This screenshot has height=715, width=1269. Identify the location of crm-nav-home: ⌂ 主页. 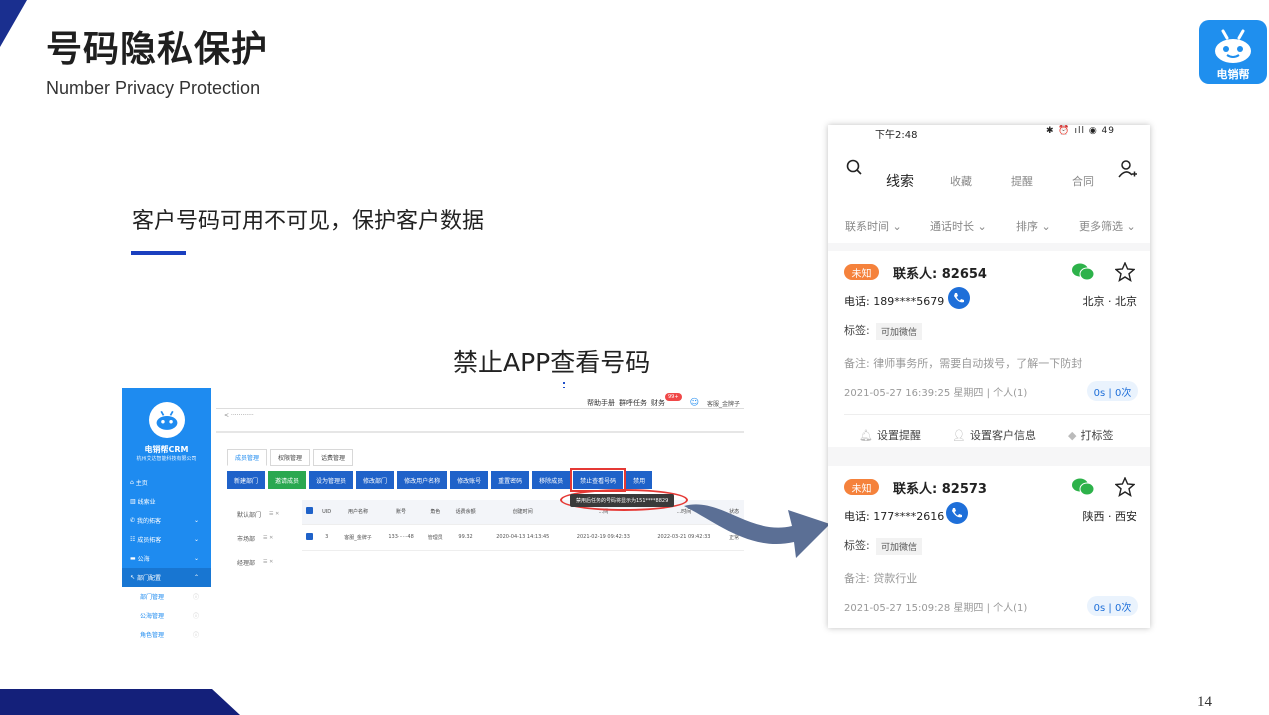
(166, 482).